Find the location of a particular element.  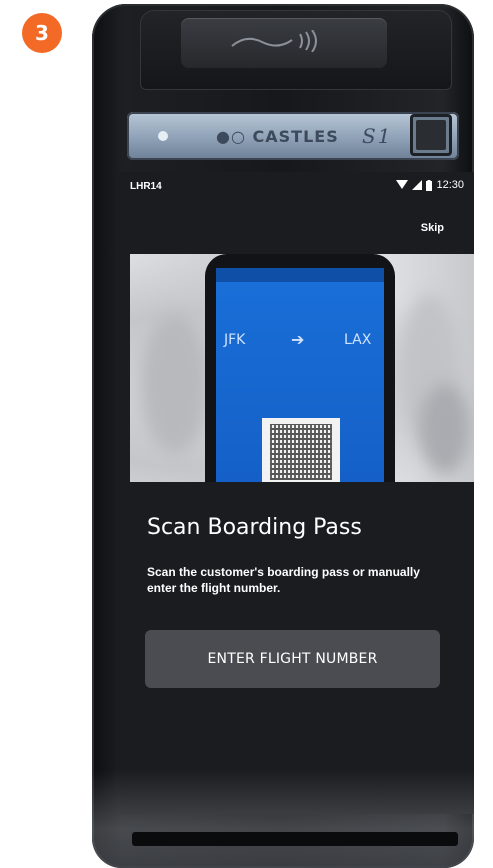

contactless-icon is located at coordinates (274, 41).